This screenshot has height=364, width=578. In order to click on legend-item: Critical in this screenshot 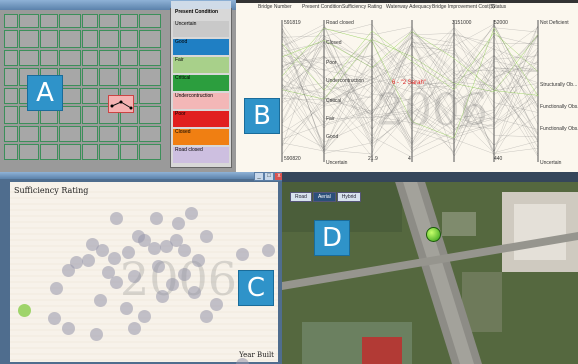, I will do `click(201, 83)`.